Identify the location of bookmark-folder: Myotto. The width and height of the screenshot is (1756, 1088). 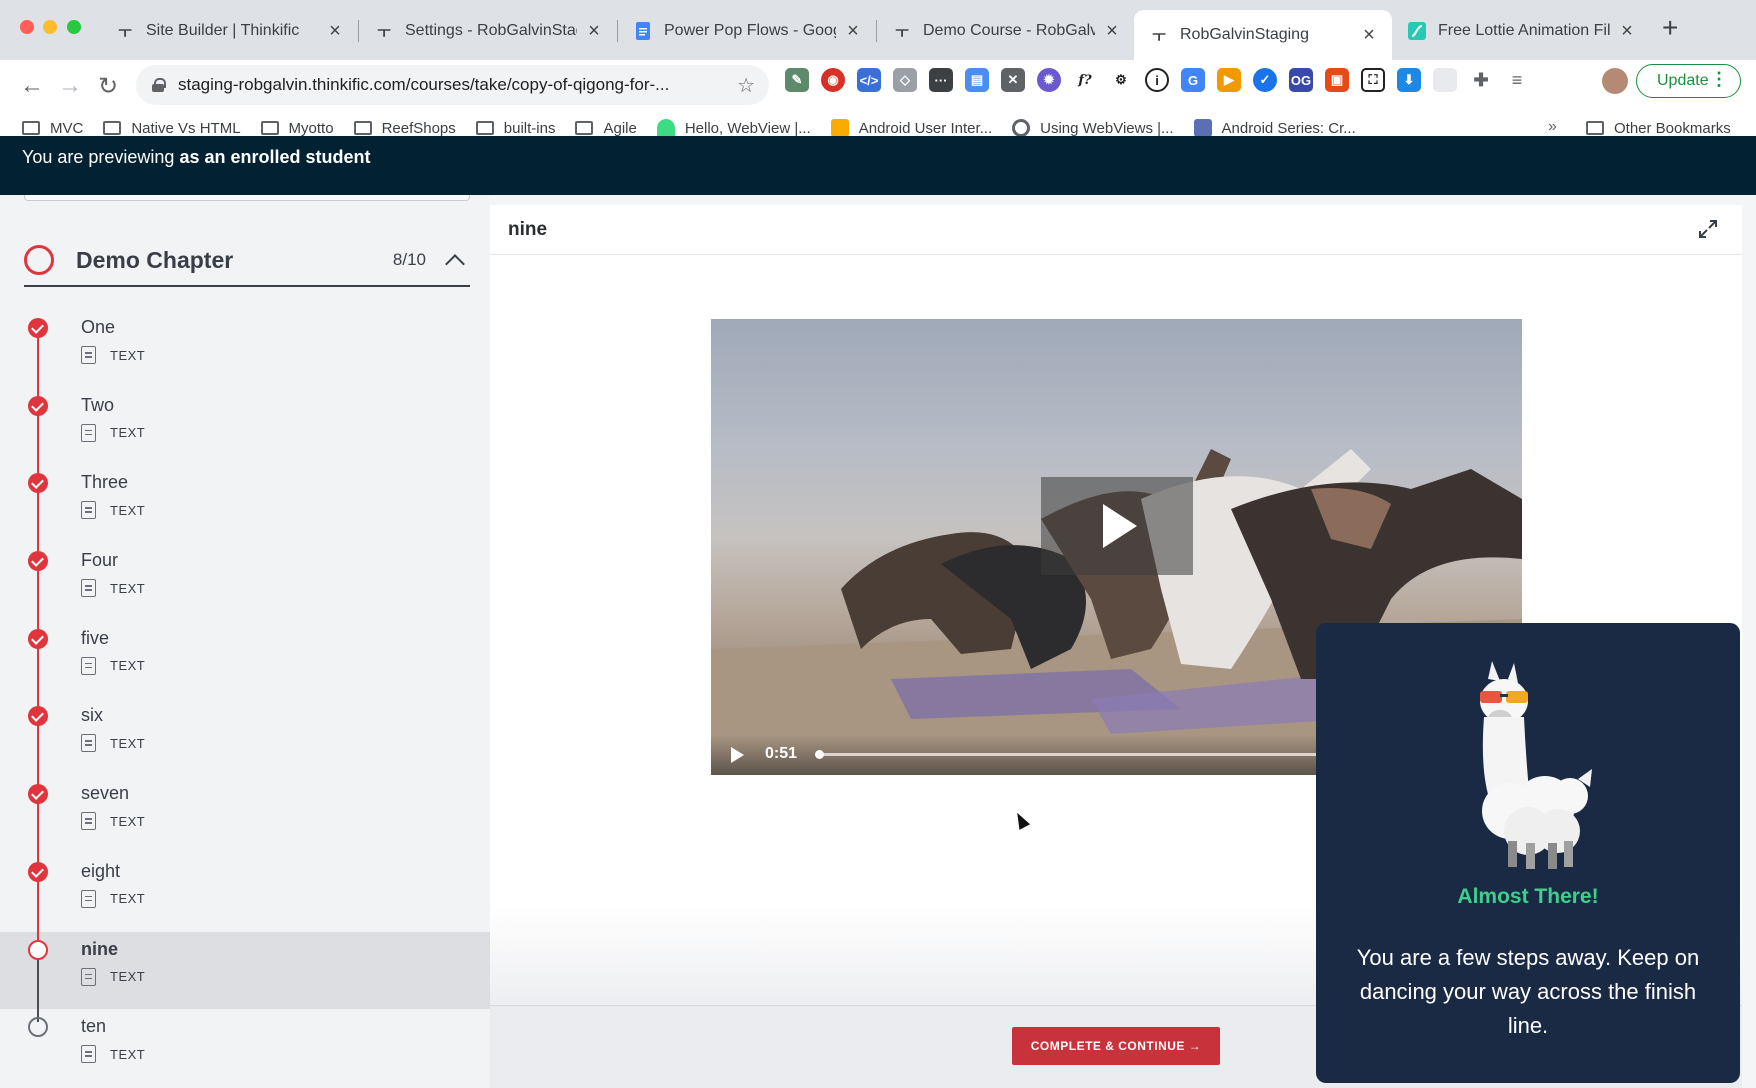
(297, 128).